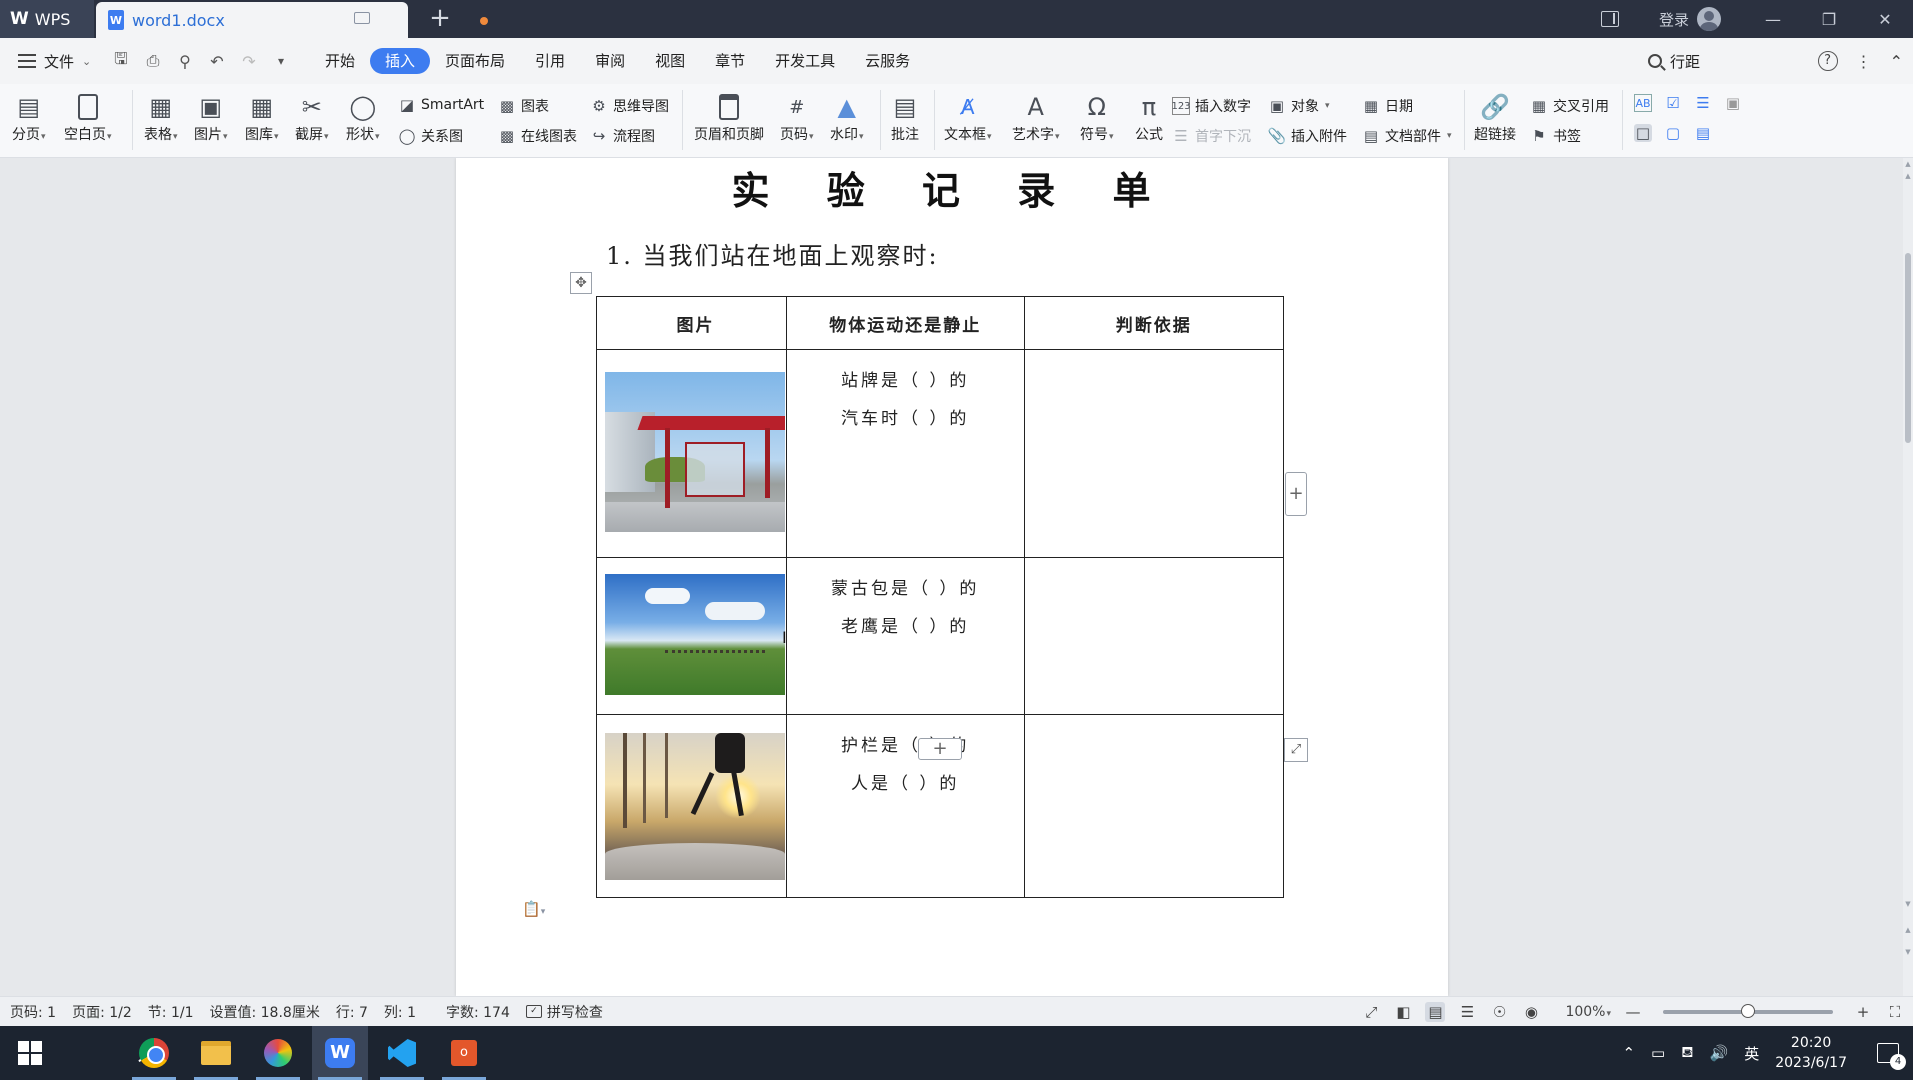 This screenshot has width=1913, height=1080. Describe the element at coordinates (362, 18) in the screenshot. I see `monitor-icon` at that location.